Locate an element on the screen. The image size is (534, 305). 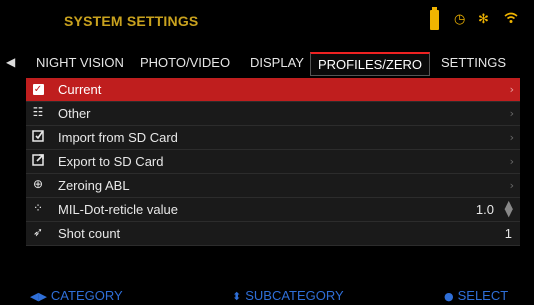
list-item-label: Import from SD Card is located at coordinates (118, 137).